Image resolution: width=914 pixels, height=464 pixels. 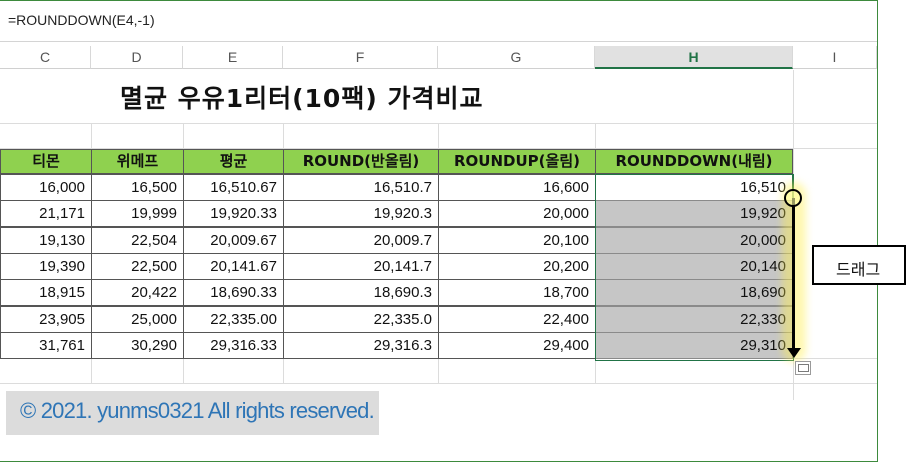 What do you see at coordinates (361, 213) in the screenshot?
I see `cell-round: 19,920.3` at bounding box center [361, 213].